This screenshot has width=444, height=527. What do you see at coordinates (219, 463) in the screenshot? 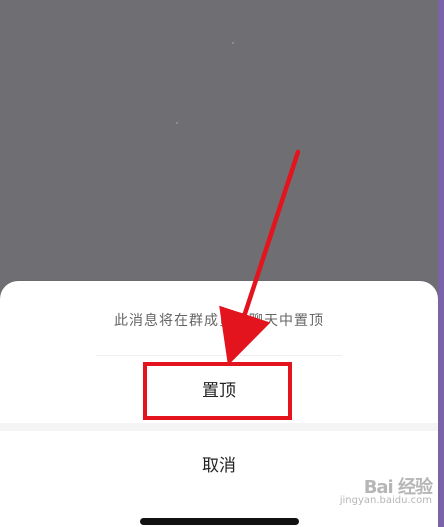
I see `cancel-button: 取消` at bounding box center [219, 463].